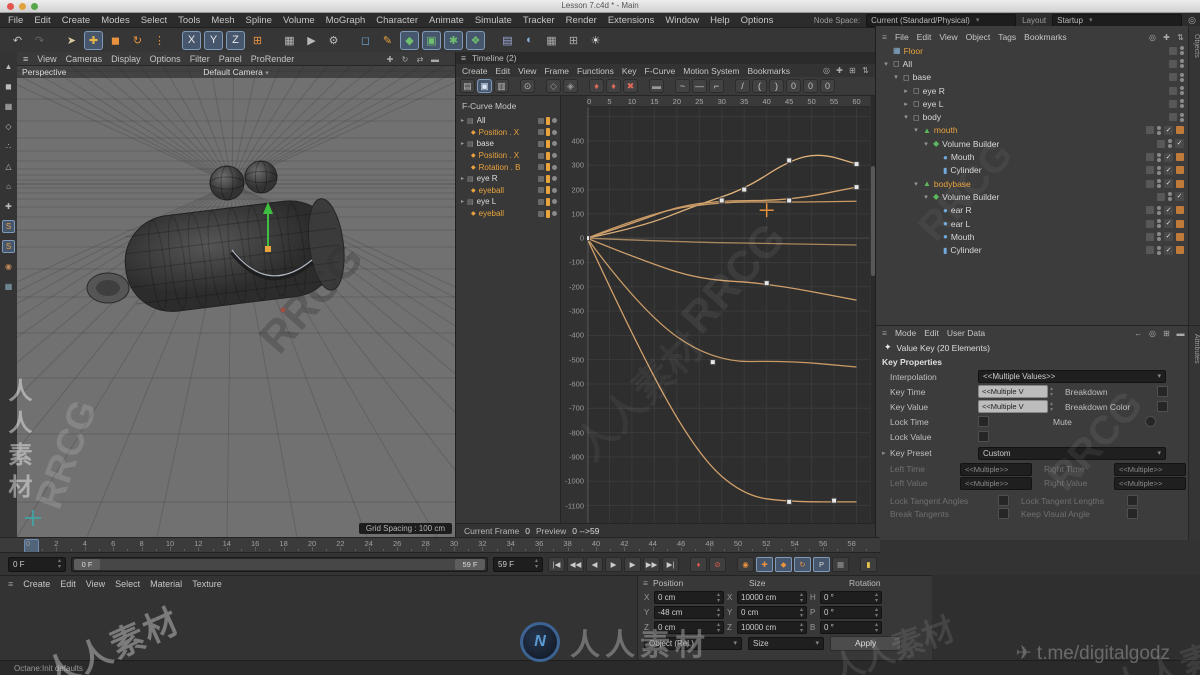 The height and width of the screenshot is (675, 1200). Describe the element at coordinates (222, 20) in the screenshot. I see `menu-mesh: Mesh` at that location.